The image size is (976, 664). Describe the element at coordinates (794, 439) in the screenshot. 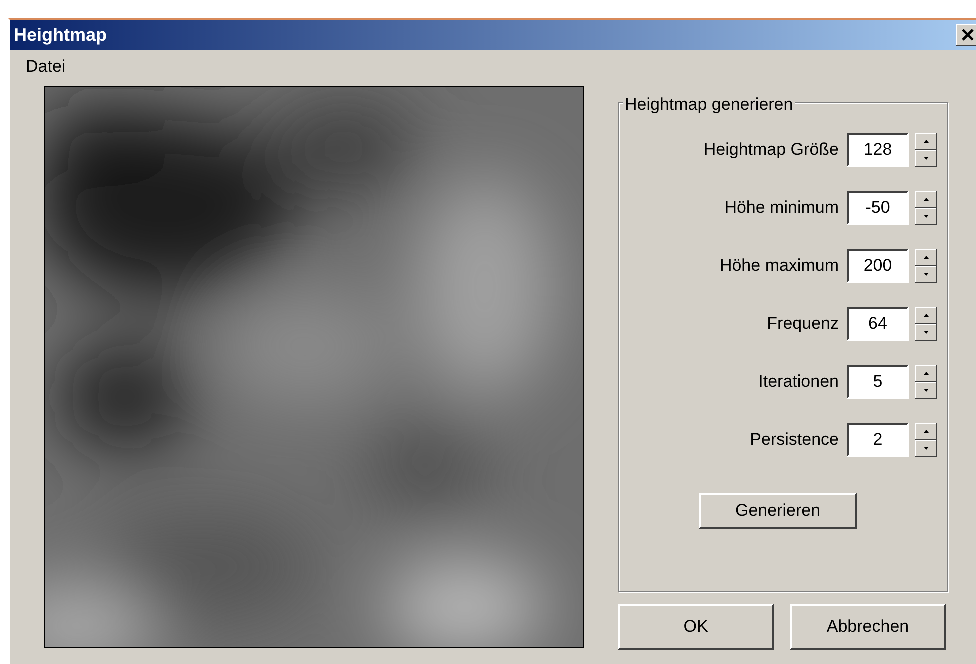

I see `field-label: Persistence` at that location.